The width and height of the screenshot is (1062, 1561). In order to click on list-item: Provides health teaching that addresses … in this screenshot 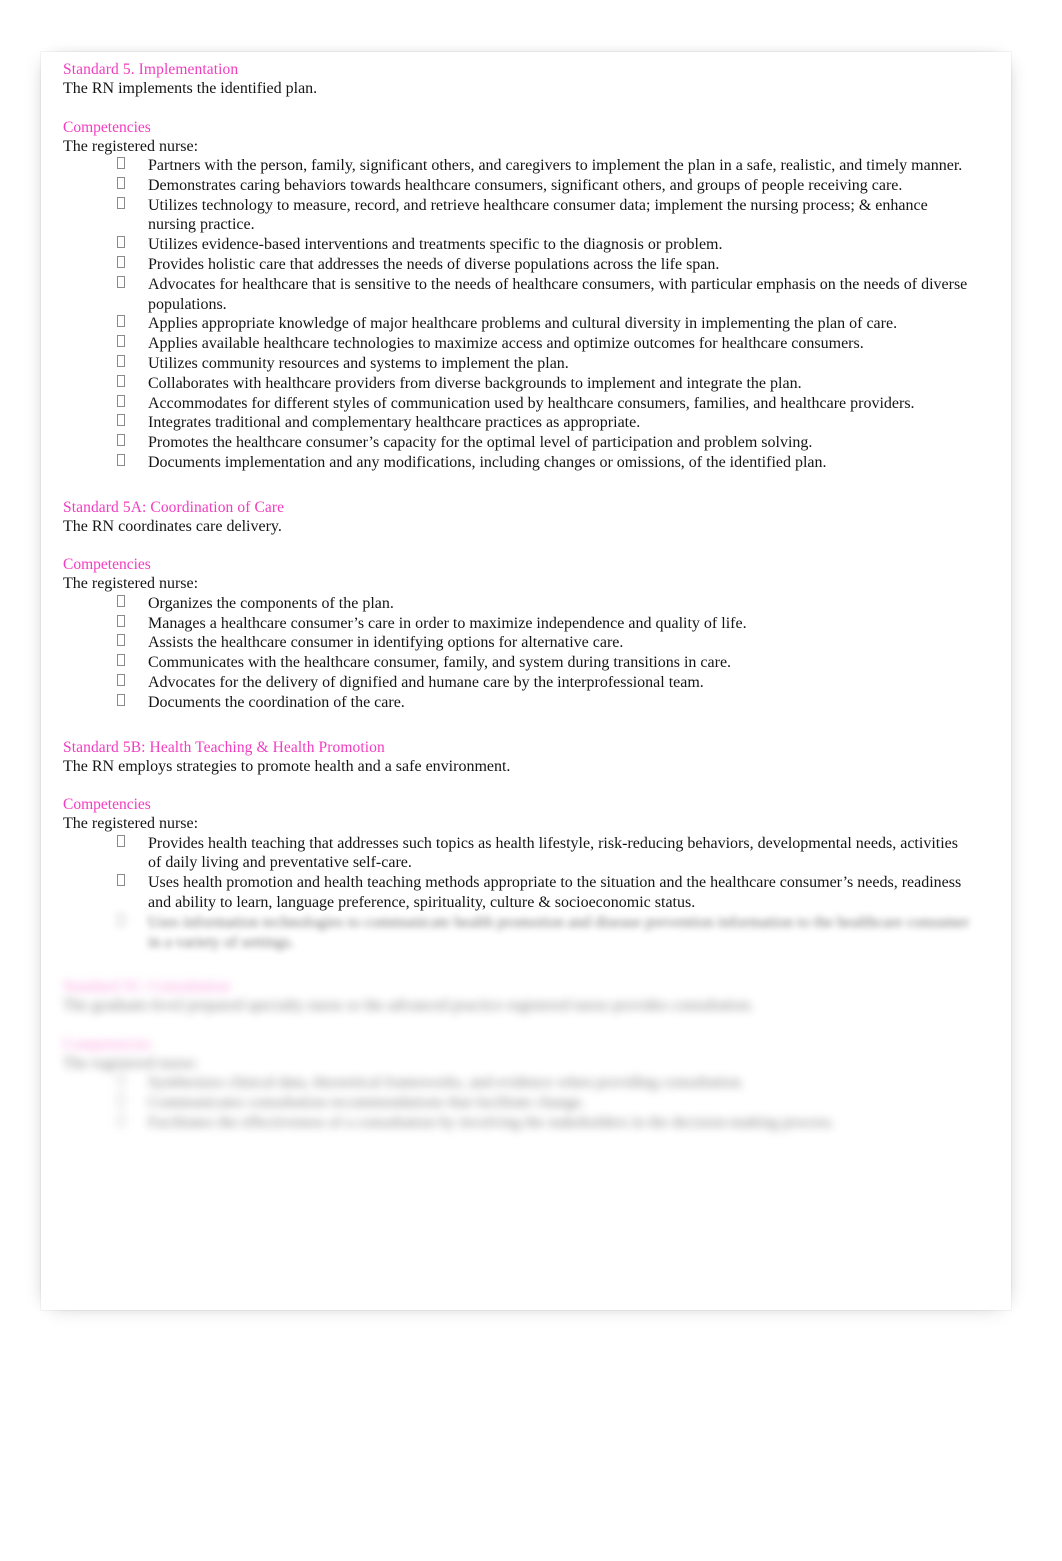, I will do `click(518, 854)`.